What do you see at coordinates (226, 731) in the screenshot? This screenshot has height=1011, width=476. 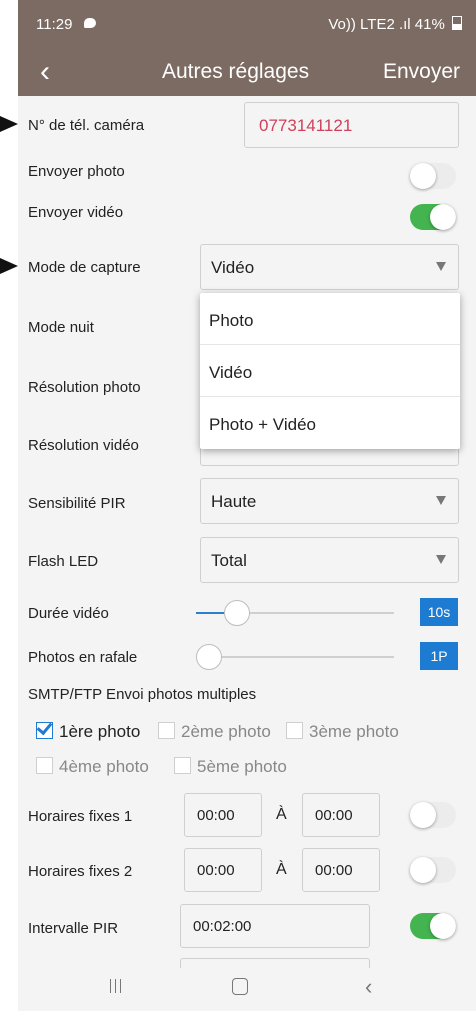 I see `checkbox-label: 2ème photo` at bounding box center [226, 731].